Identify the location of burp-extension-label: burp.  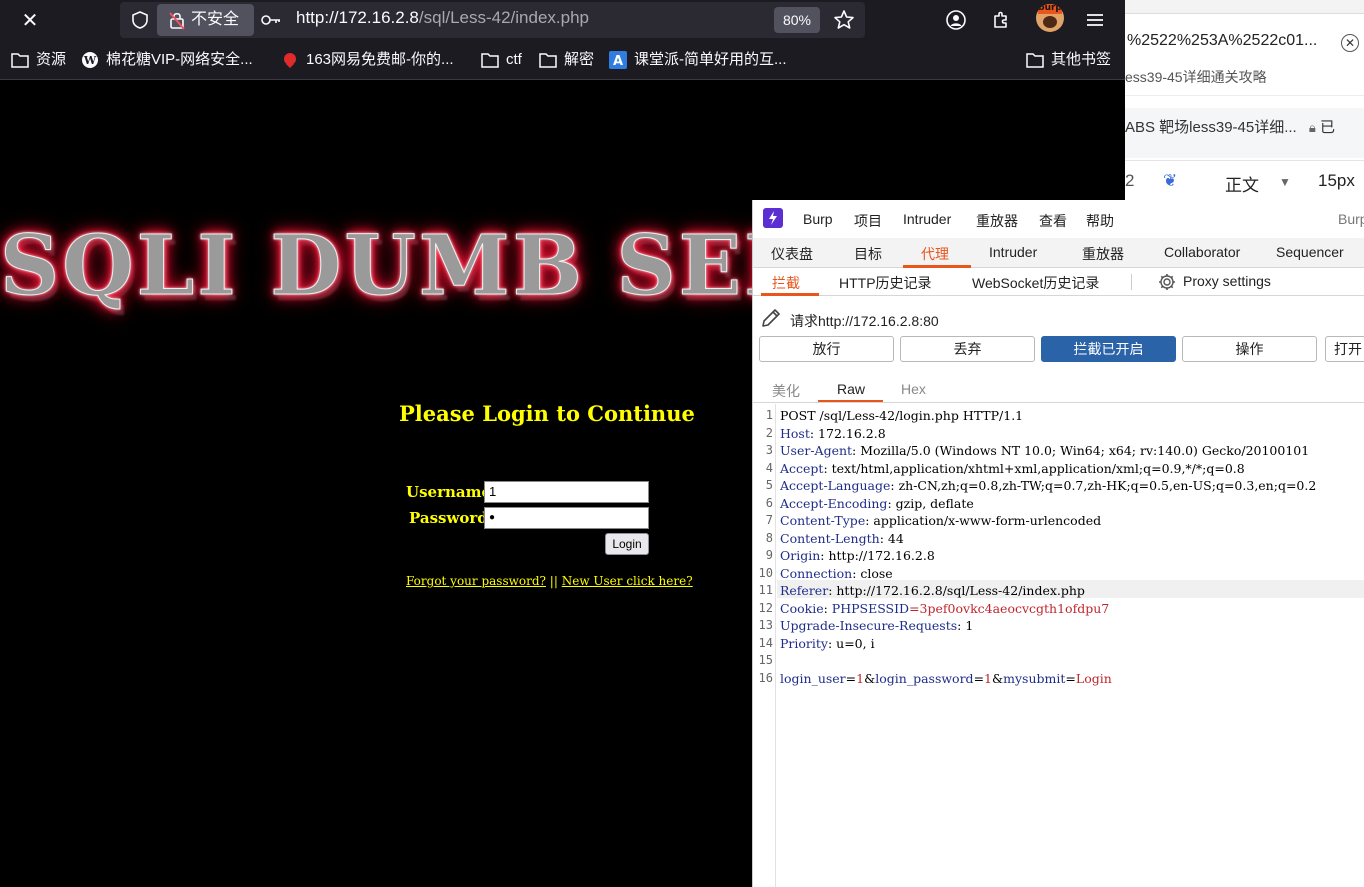
(1050, 9).